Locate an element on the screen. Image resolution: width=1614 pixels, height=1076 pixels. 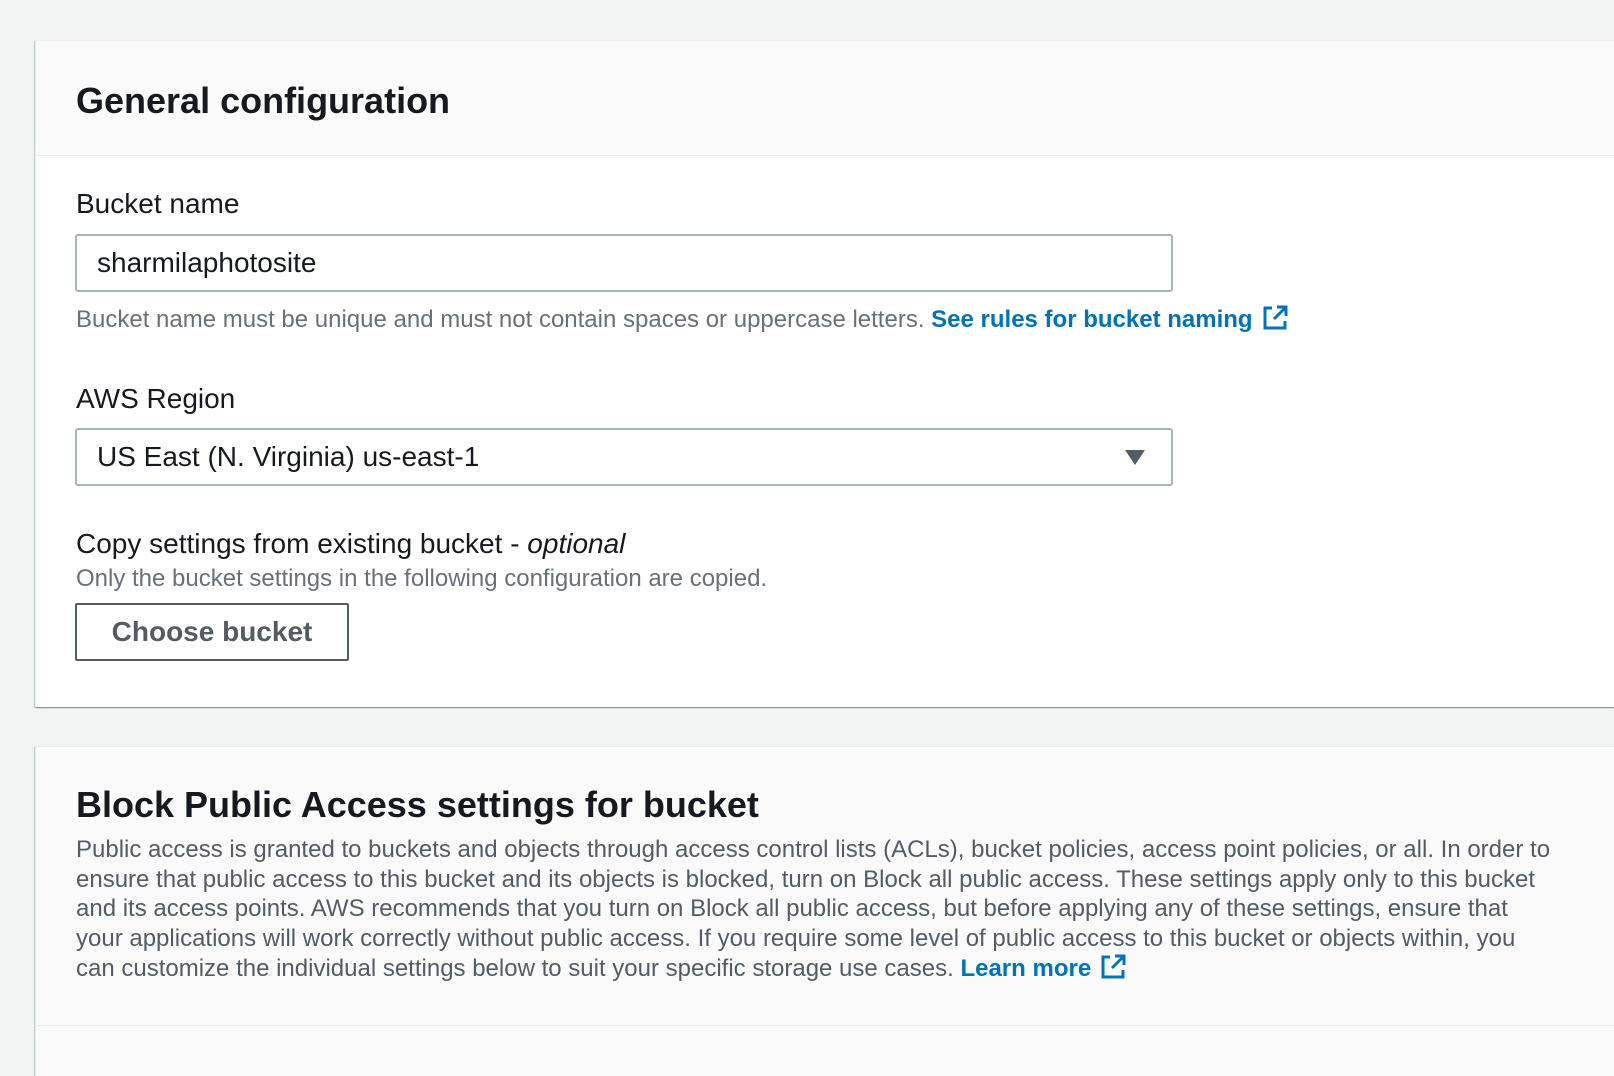
bucket-name-input is located at coordinates (634, 263).